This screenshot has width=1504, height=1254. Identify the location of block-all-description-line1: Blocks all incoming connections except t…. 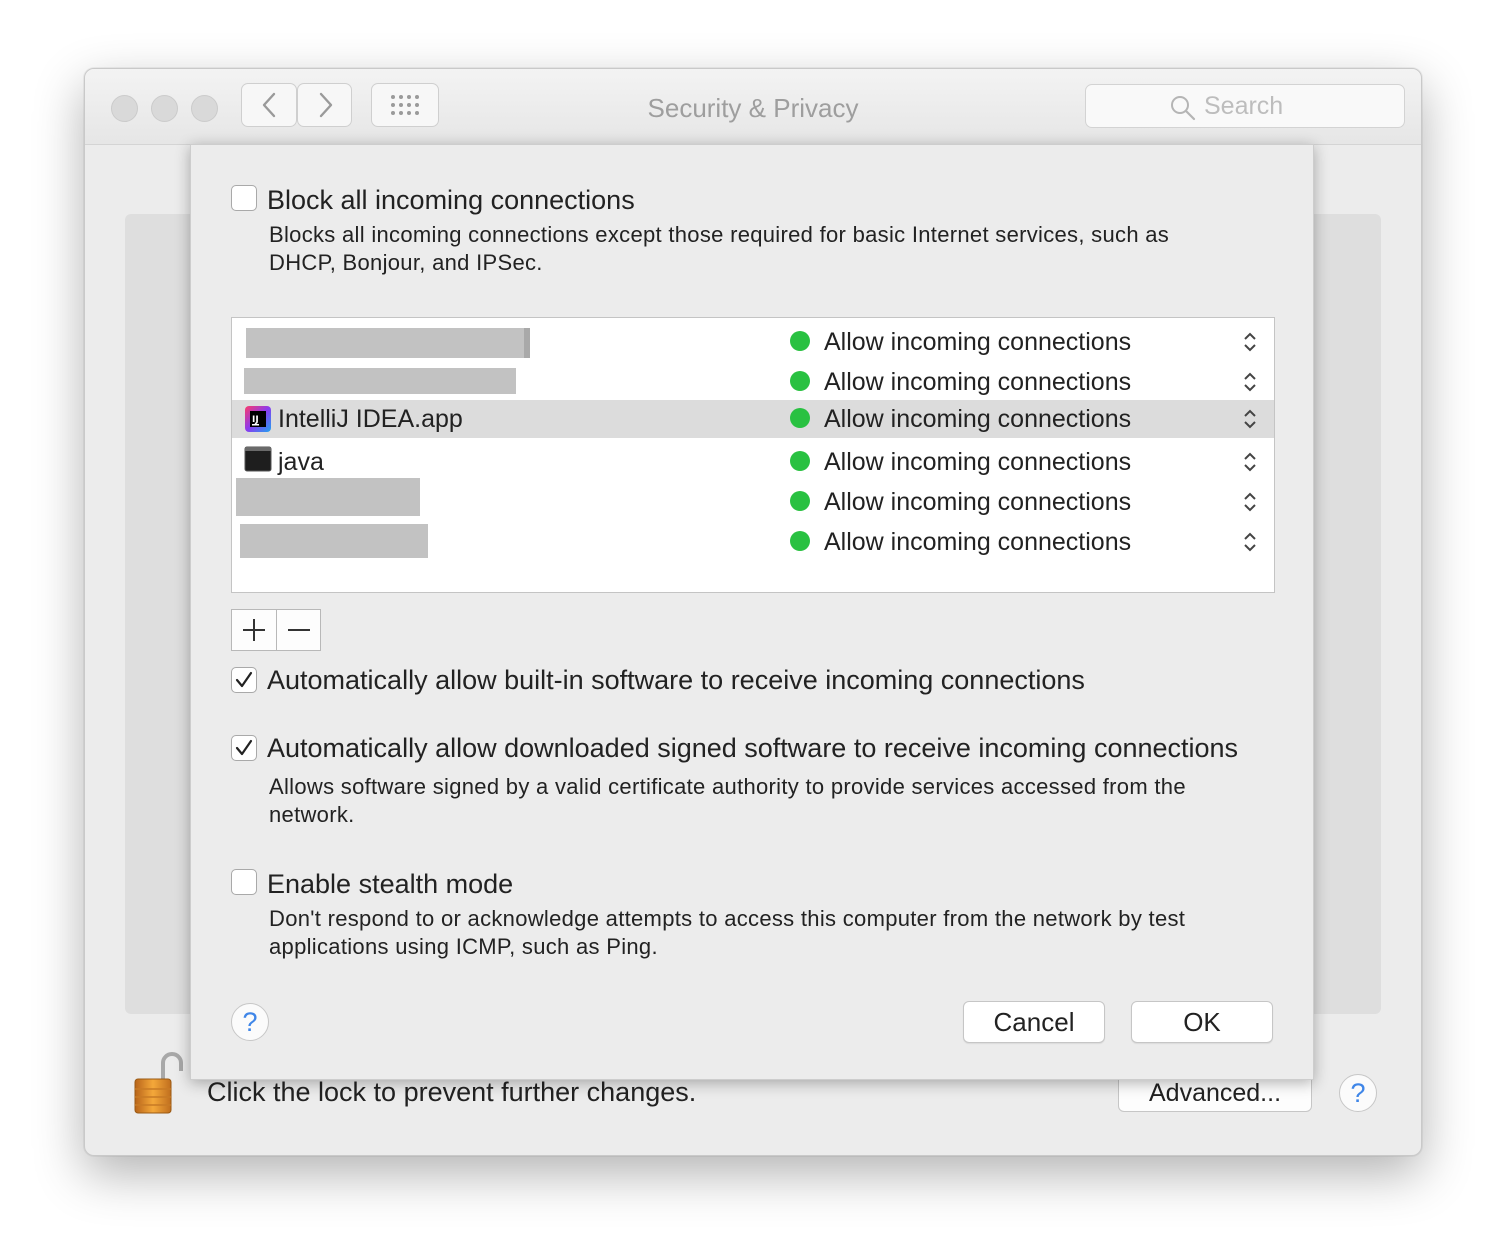
(719, 234).